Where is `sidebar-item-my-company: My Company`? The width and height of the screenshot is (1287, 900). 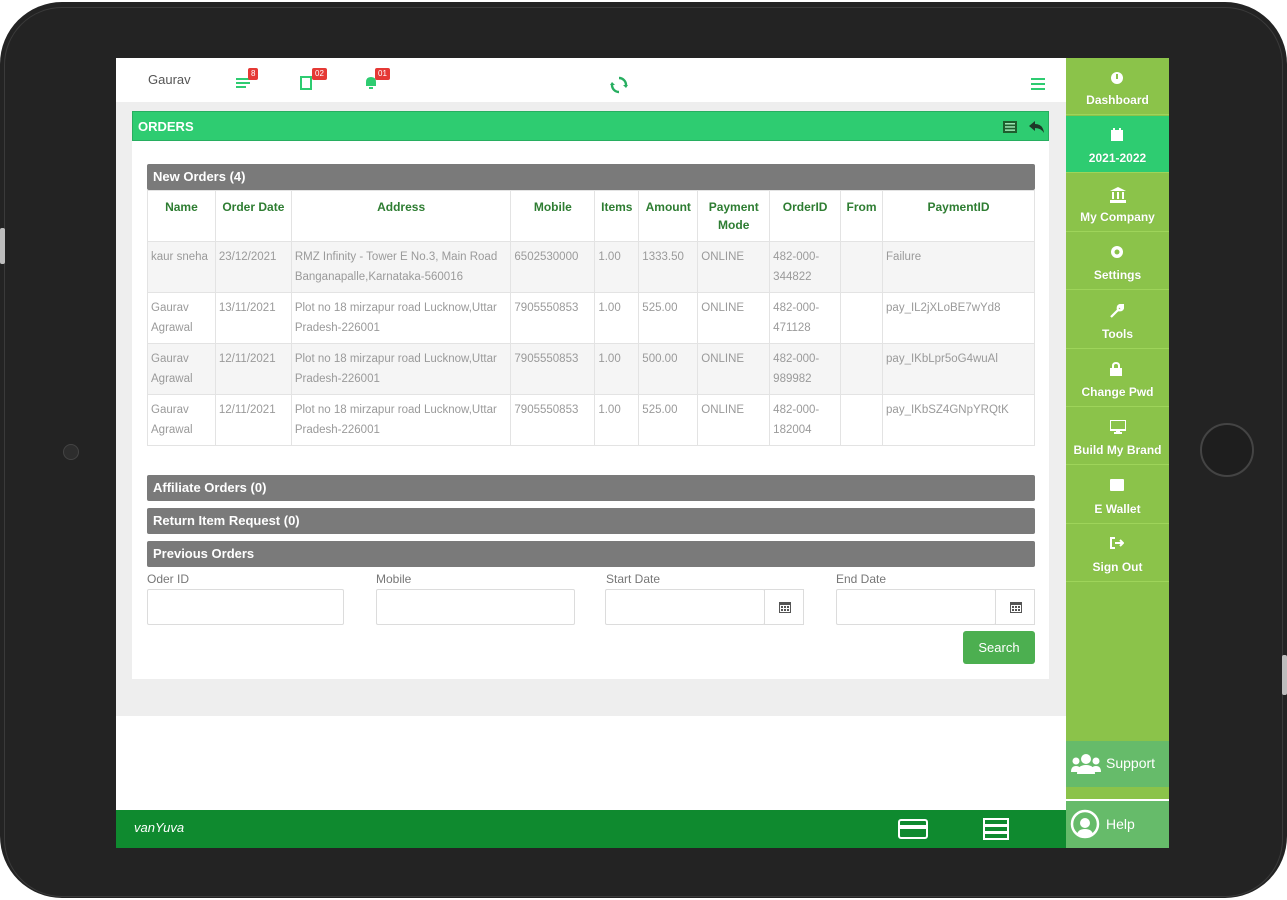
sidebar-item-my-company: My Company is located at coordinates (1117, 203).